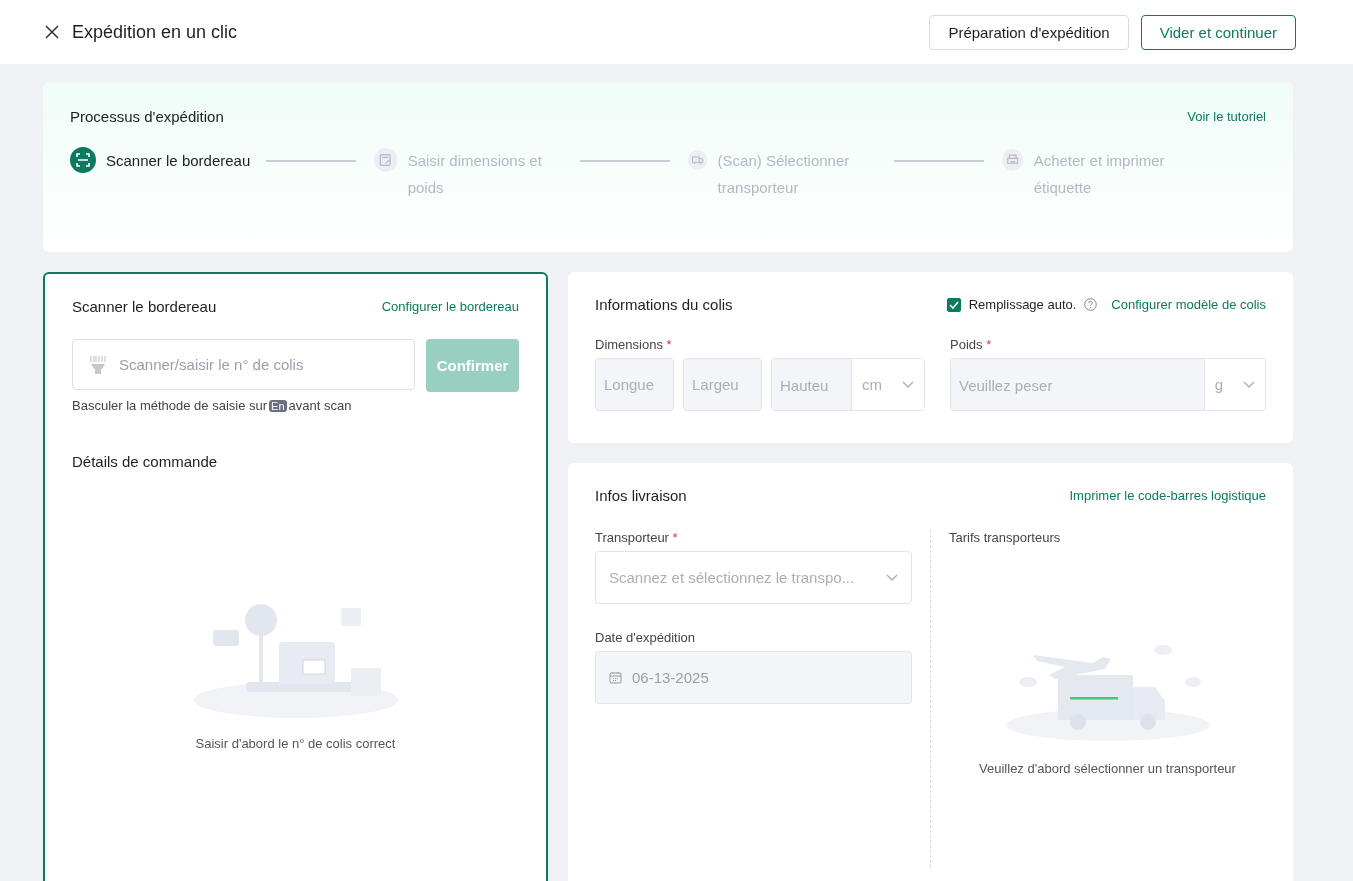 This screenshot has height=881, width=1353. What do you see at coordinates (1099, 174) in the screenshot?
I see `step-label: Acheter et imprimer étiquette` at bounding box center [1099, 174].